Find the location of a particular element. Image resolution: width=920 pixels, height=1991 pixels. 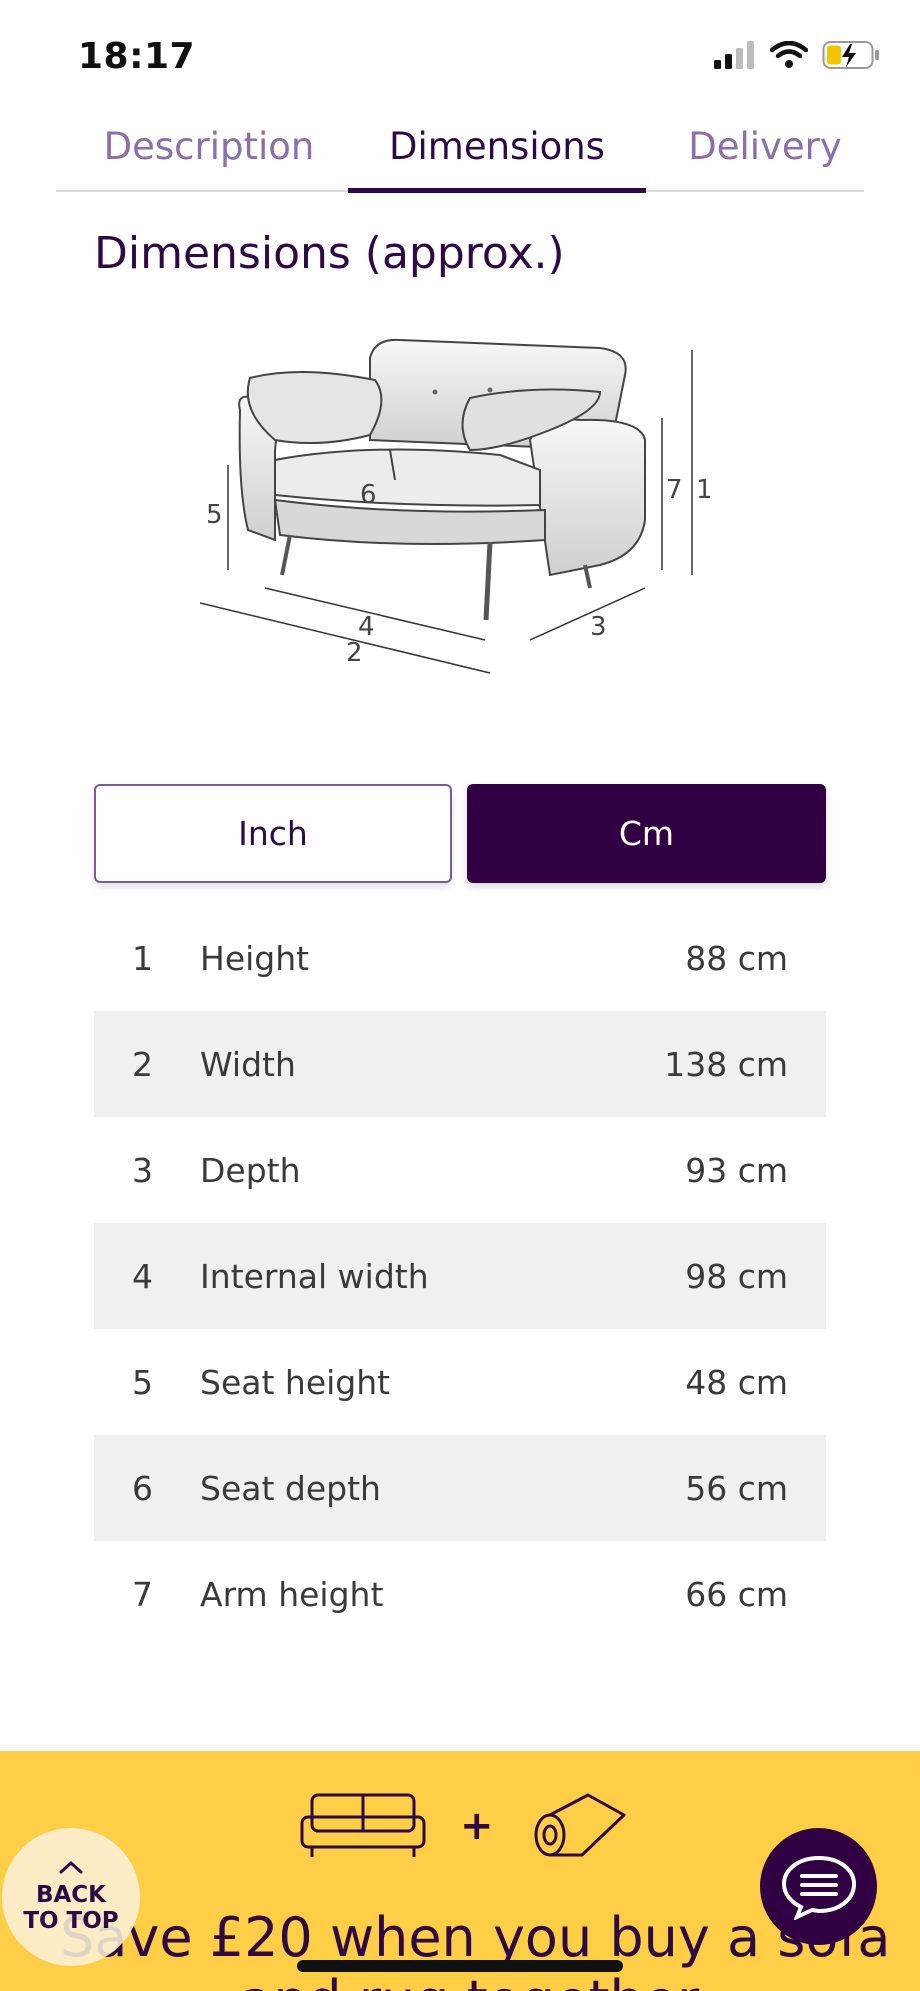

promo-text-line2: and rug together is located at coordinates (469, 1980).